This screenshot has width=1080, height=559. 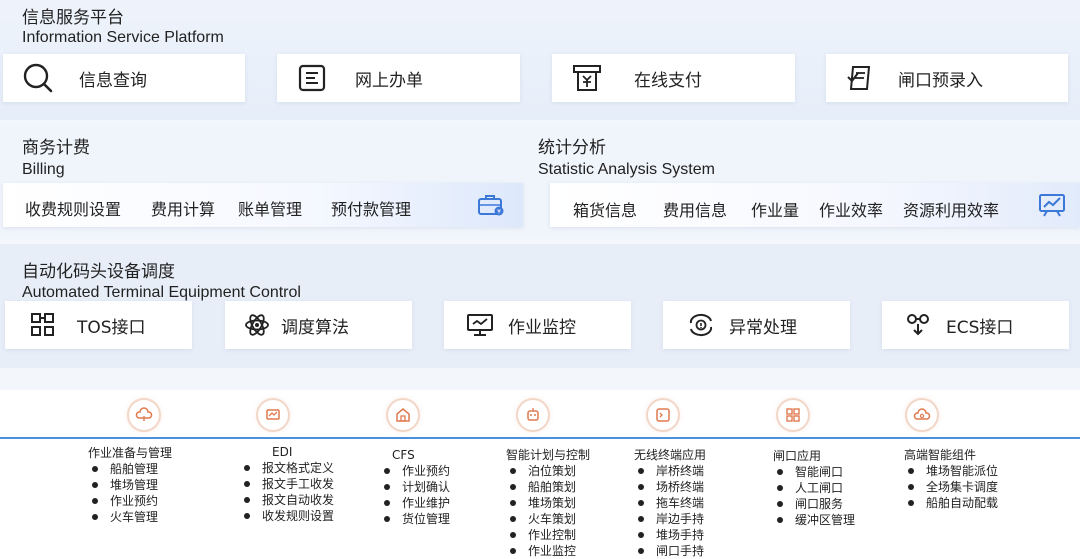 I want to click on list-item: 拖车终端, so click(x=670, y=503).